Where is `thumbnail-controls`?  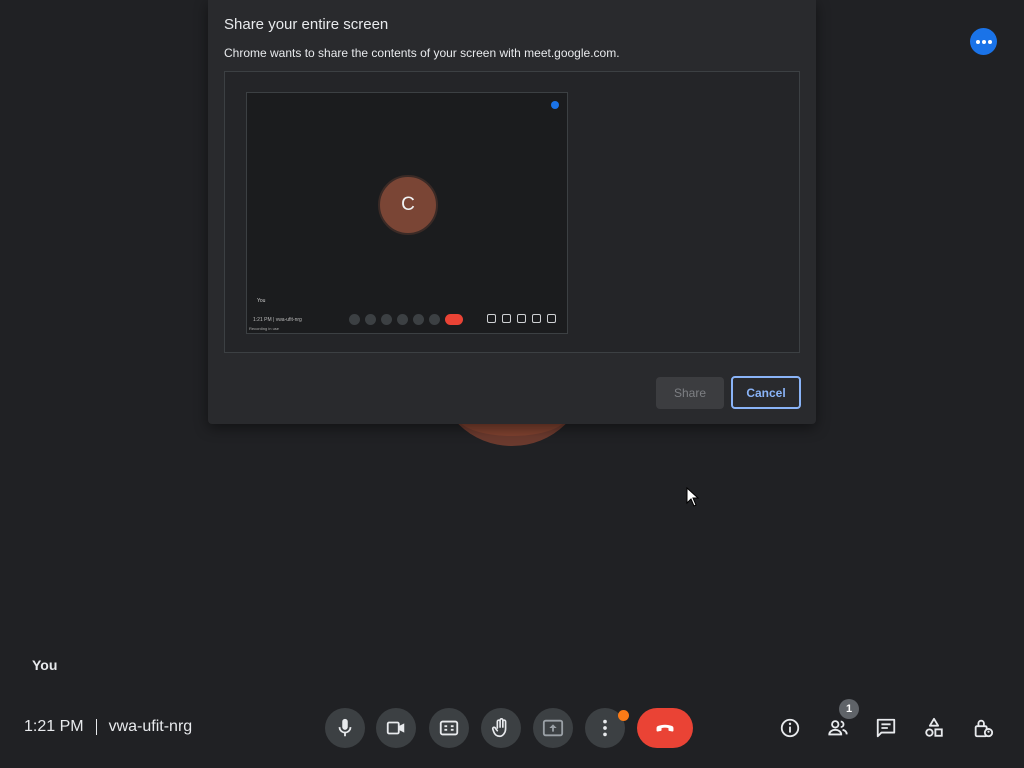
thumbnail-controls is located at coordinates (406, 319).